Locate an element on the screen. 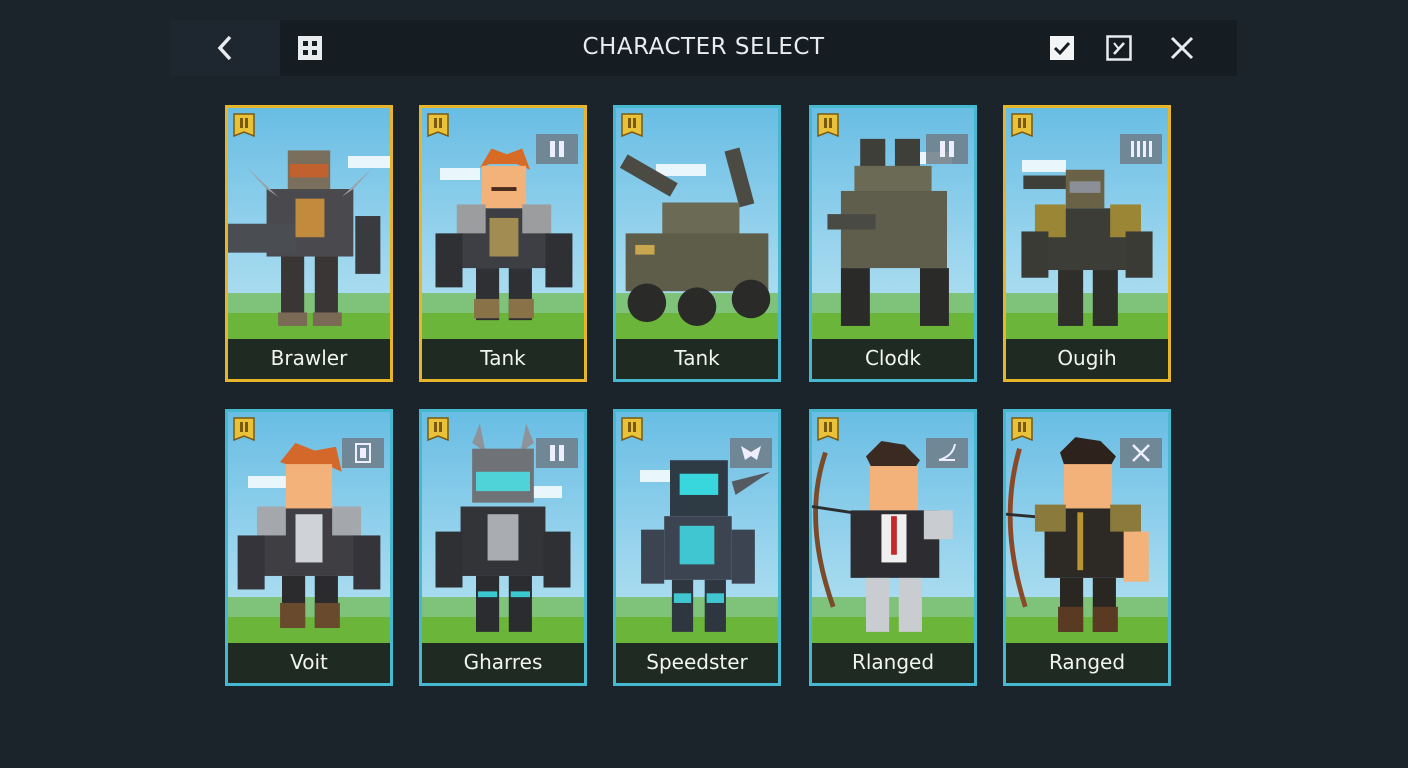  grid-view-button is located at coordinates (310, 48).